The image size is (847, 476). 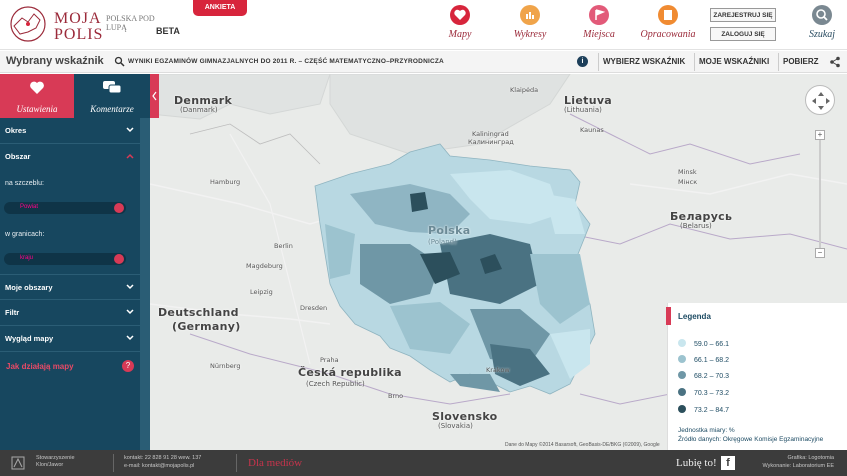 I want to click on footer-credits-graphics: Grafika: Logotomia, so click(x=810, y=458).